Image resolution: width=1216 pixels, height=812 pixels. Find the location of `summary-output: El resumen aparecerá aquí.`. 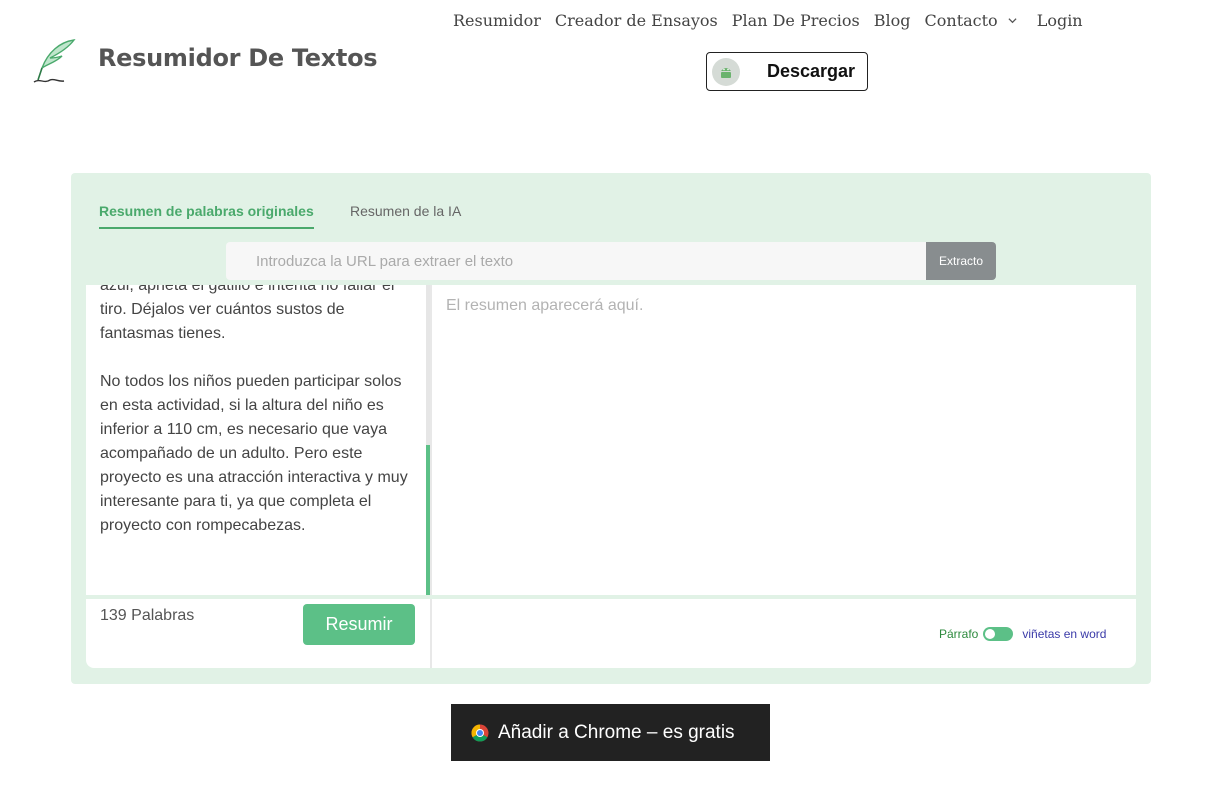

summary-output: El resumen aparecerá aquí. is located at coordinates (545, 305).